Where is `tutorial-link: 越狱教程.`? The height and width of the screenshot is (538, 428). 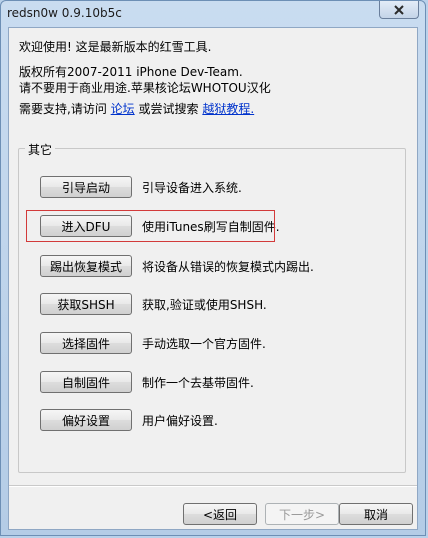
tutorial-link: 越狱教程. is located at coordinates (228, 109).